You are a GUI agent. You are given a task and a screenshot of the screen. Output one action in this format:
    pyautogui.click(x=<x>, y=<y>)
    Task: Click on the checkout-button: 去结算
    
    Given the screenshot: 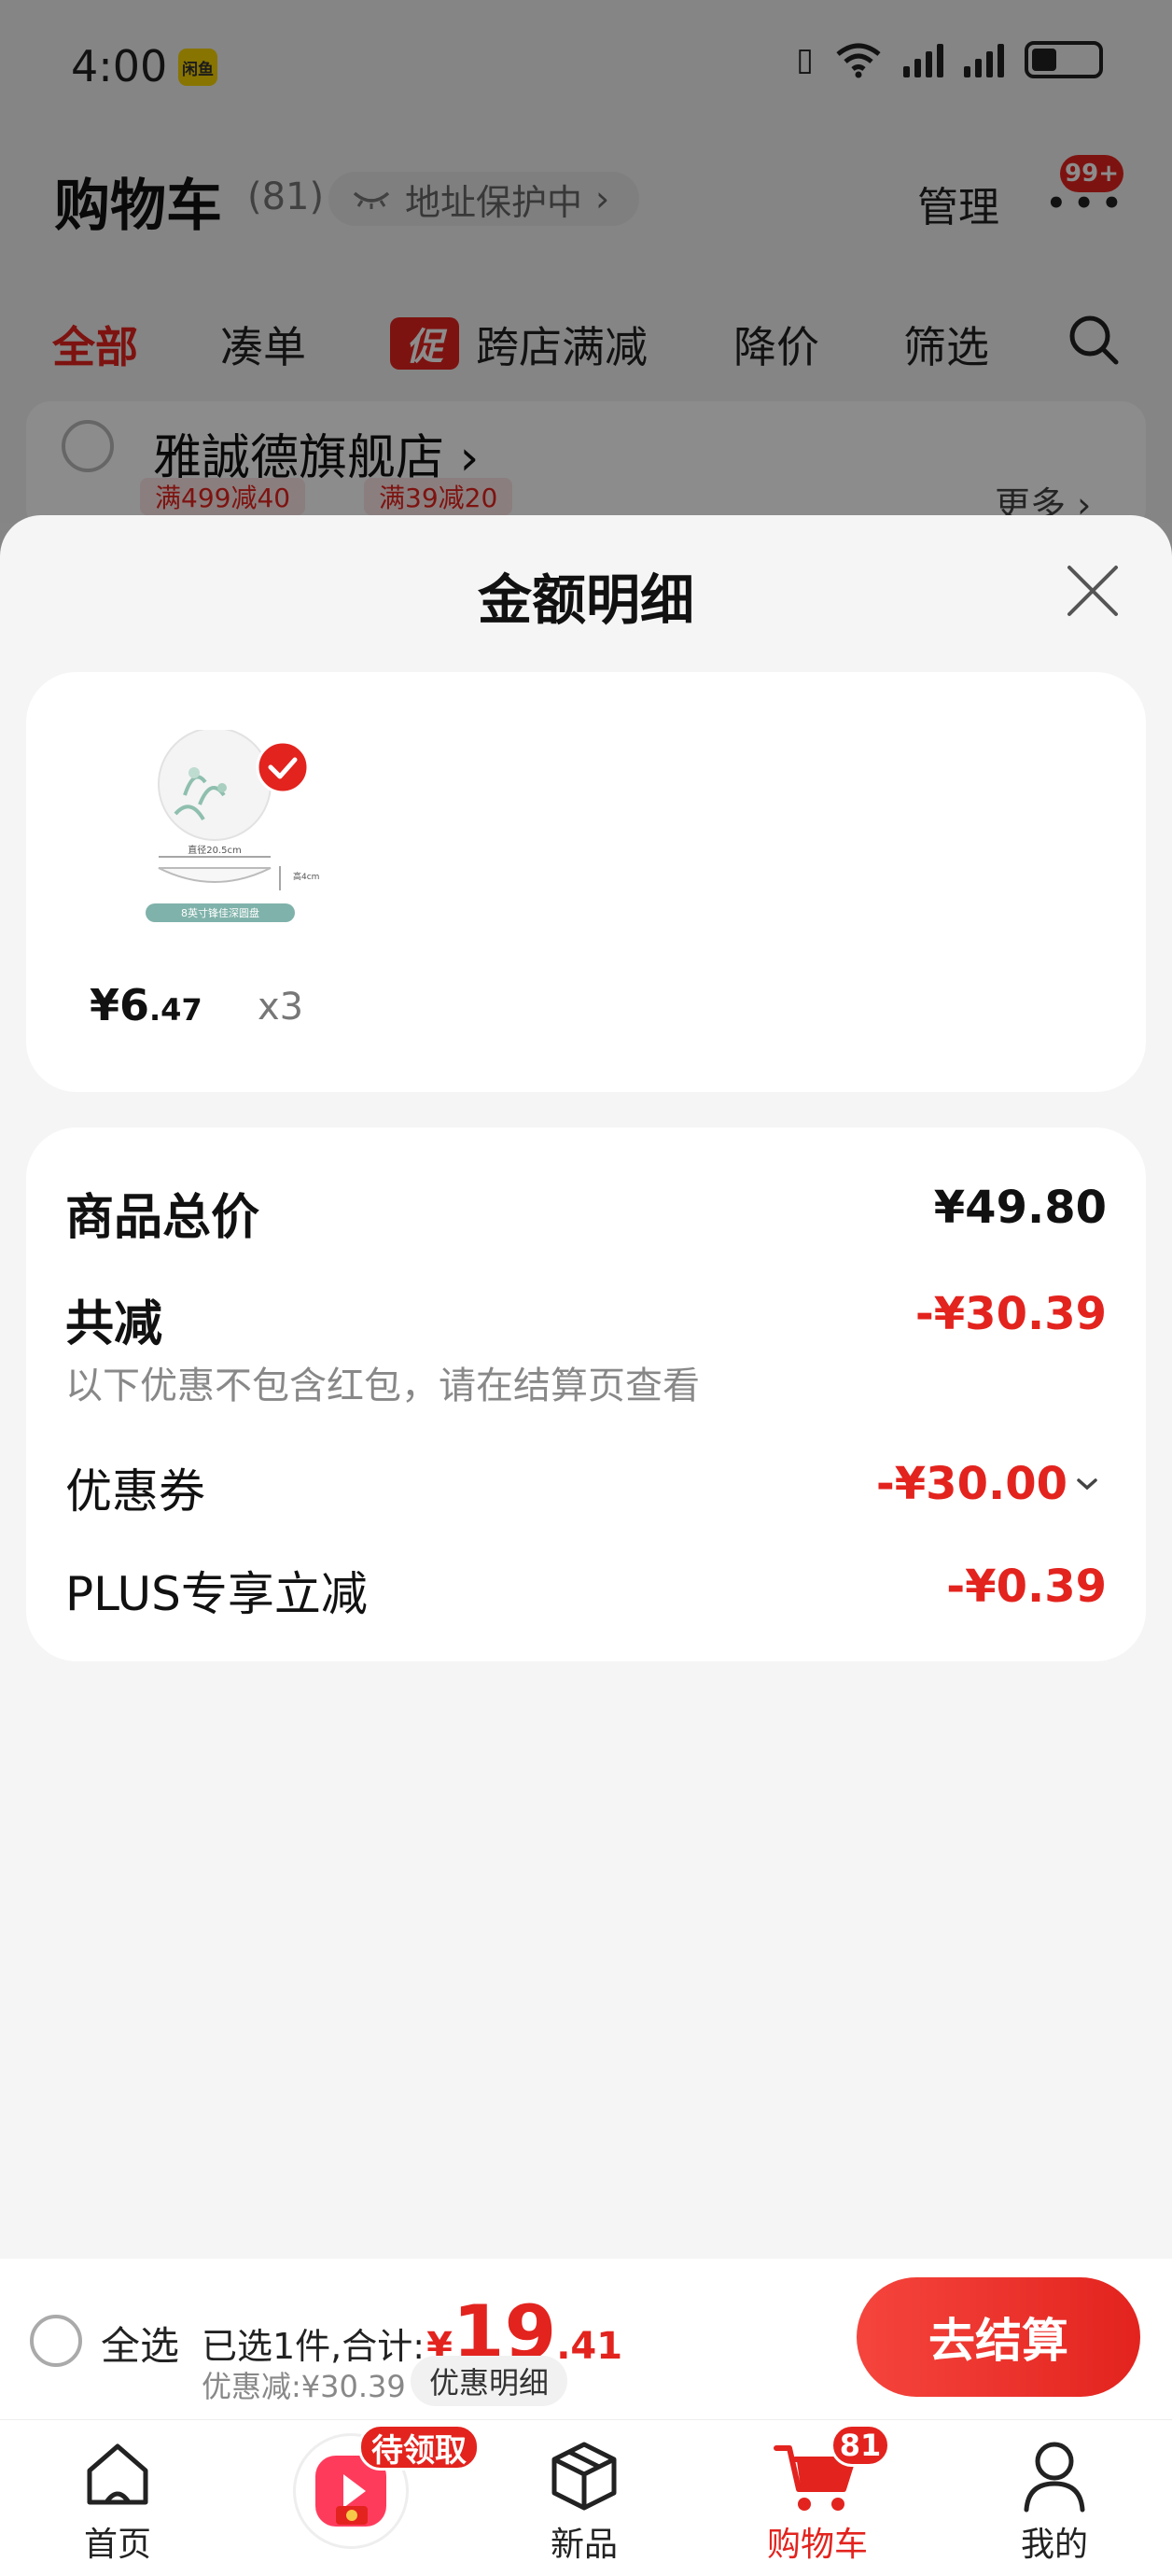 What is the action you would take?
    pyautogui.click(x=998, y=2337)
    